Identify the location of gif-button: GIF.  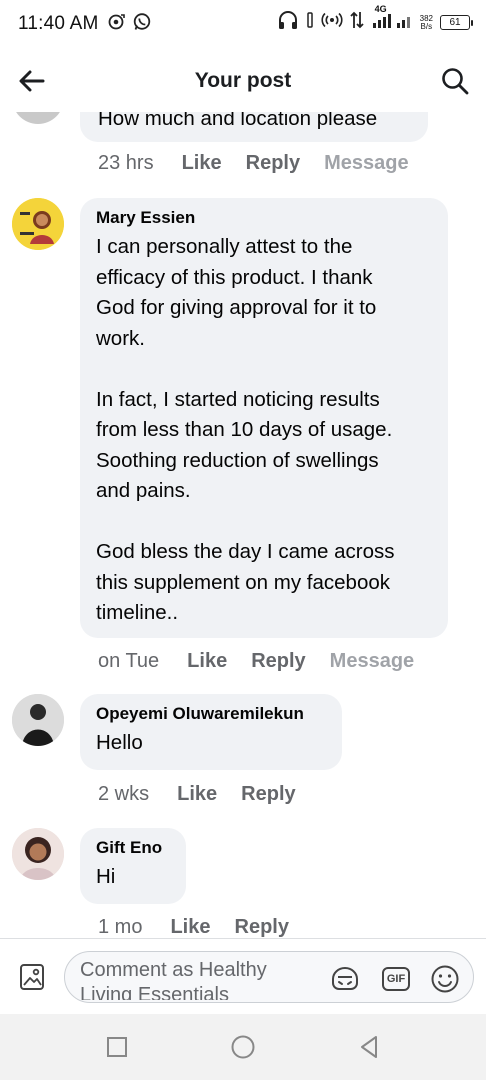
(396, 979).